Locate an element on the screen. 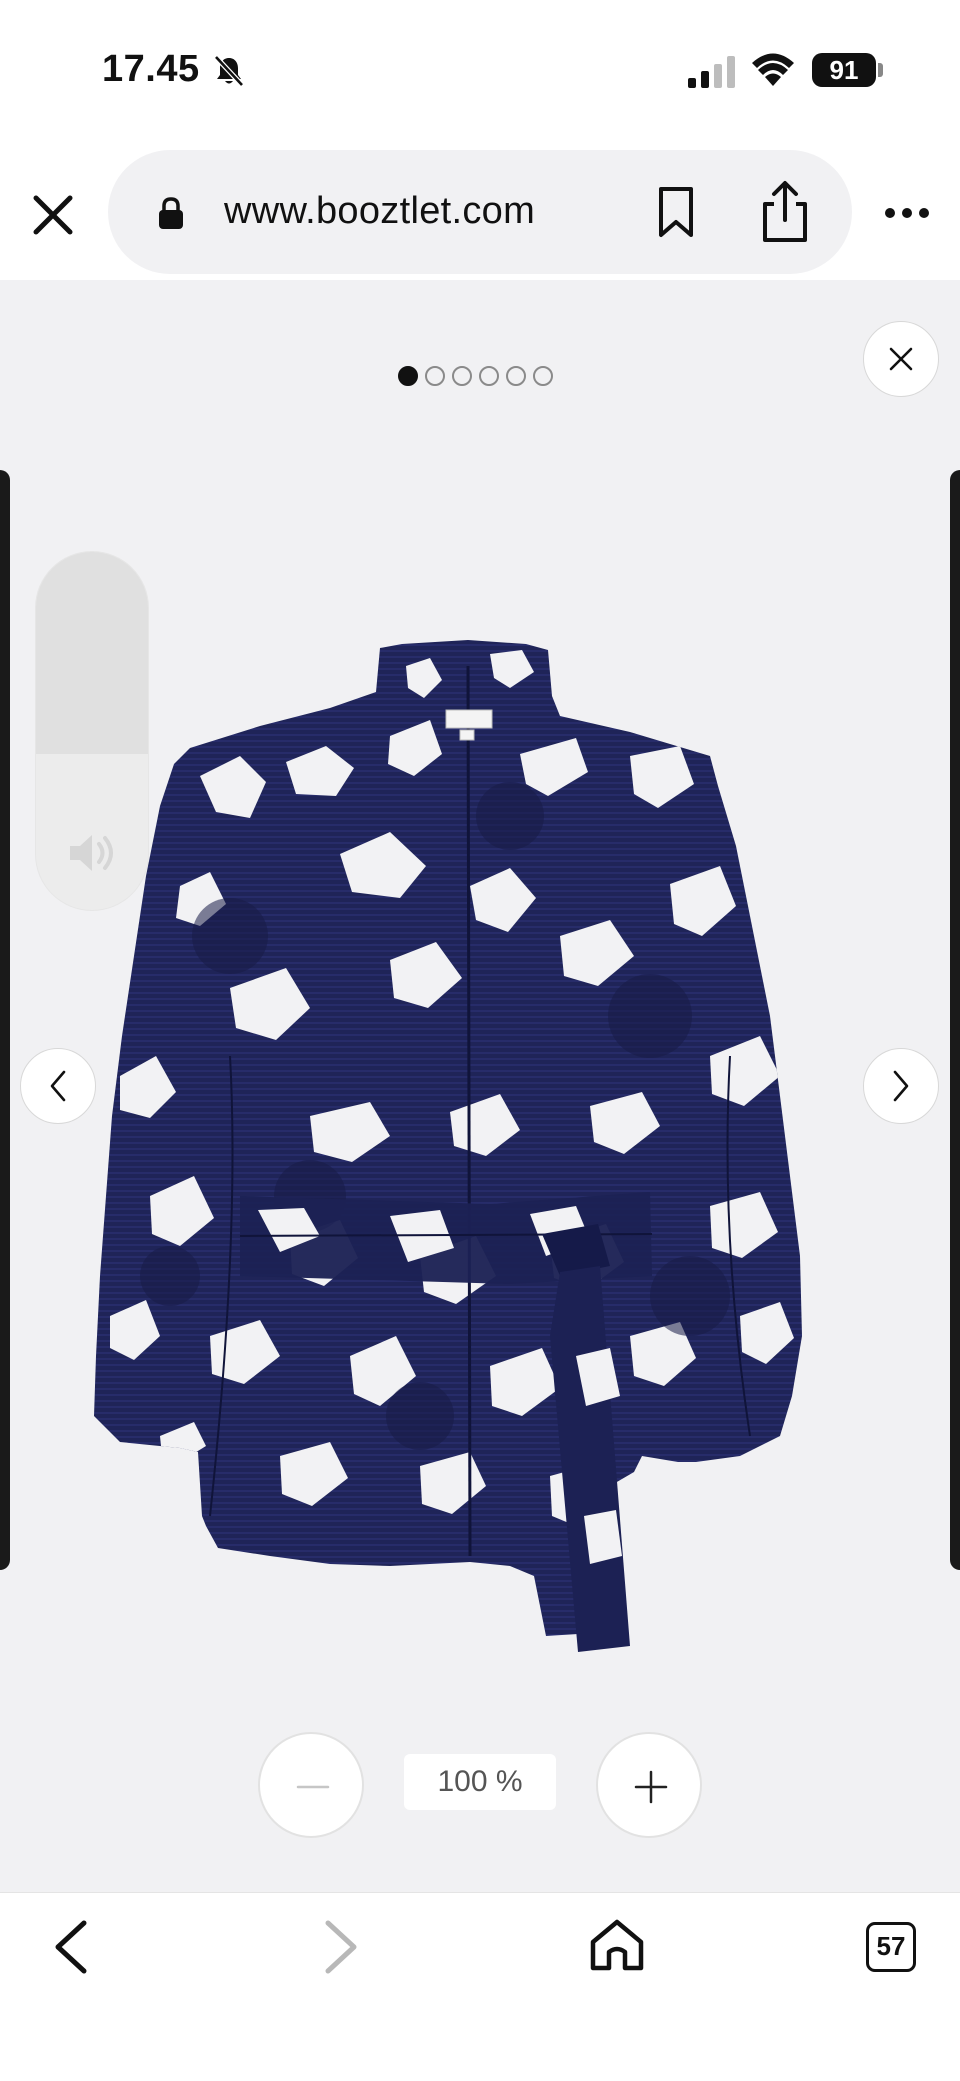 The image size is (960, 2081). battery-tip is located at coordinates (880, 70).